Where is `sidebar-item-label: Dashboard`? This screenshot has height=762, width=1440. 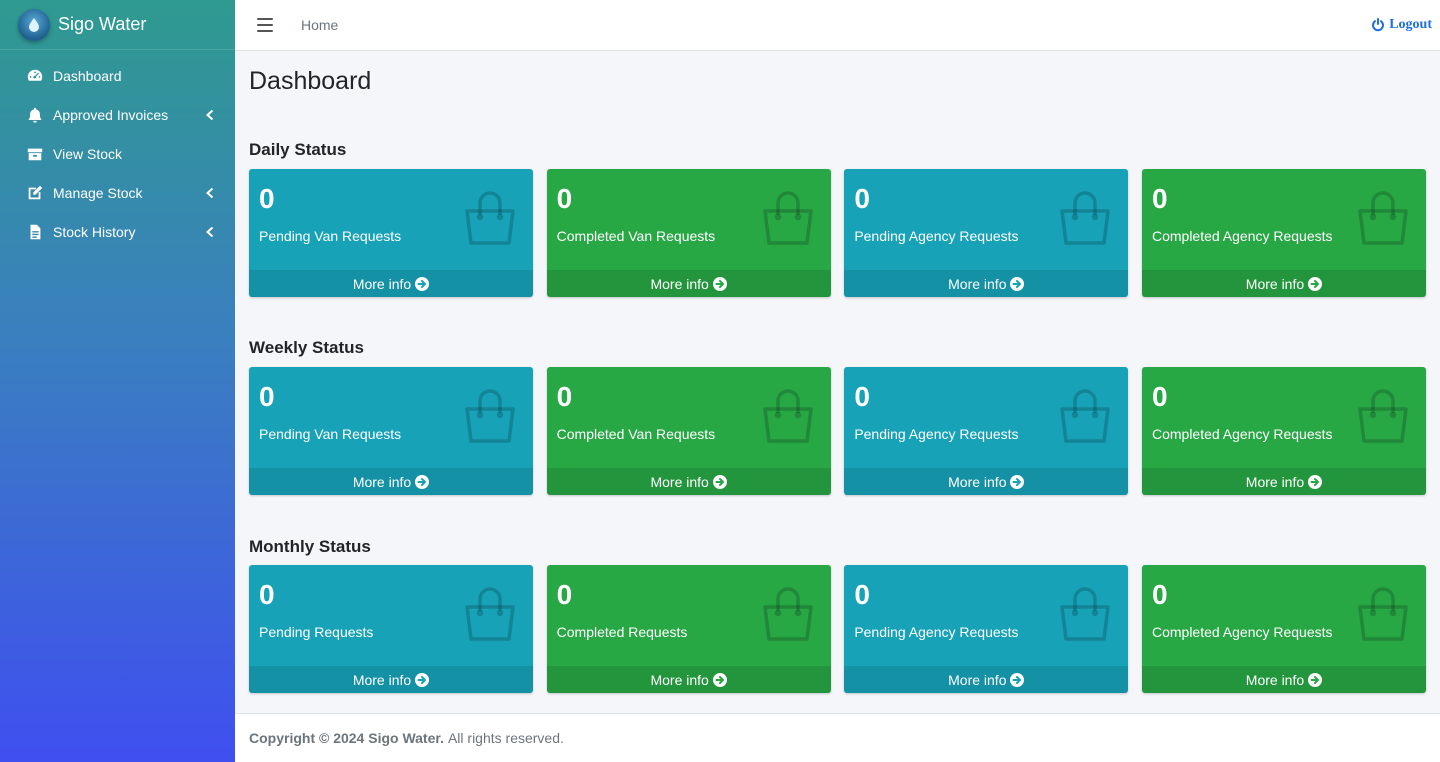
sidebar-item-label: Dashboard is located at coordinates (87, 75).